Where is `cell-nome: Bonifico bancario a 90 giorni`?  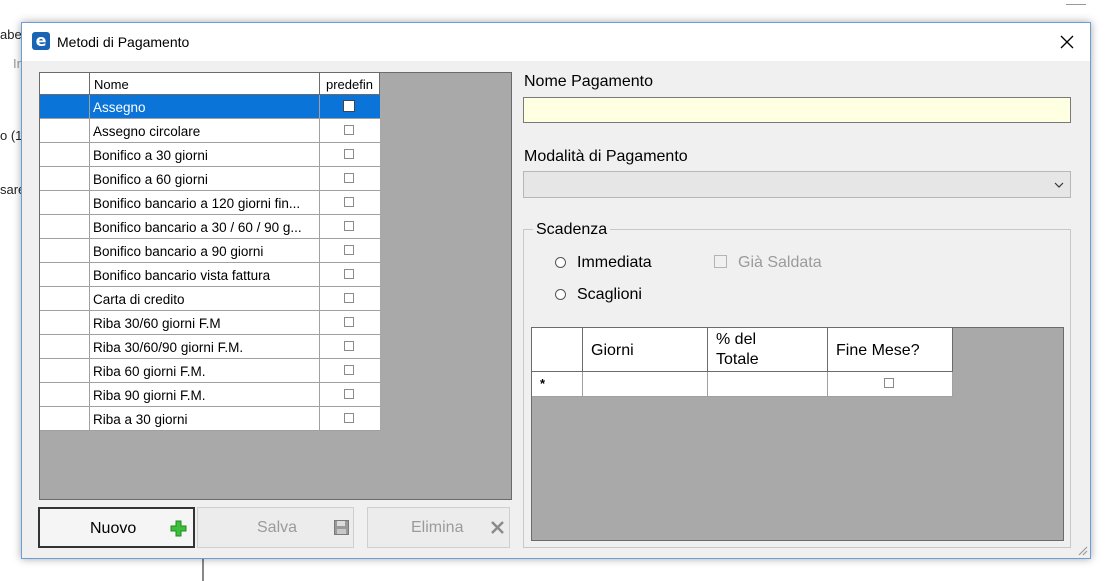
cell-nome: Bonifico bancario a 90 giorni is located at coordinates (205, 251).